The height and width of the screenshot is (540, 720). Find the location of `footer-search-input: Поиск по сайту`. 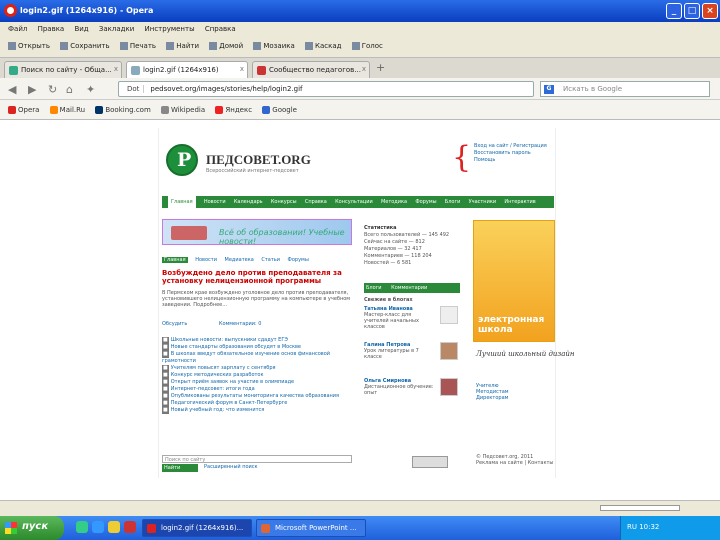

footer-search-input: Поиск по сайту is located at coordinates (257, 459).